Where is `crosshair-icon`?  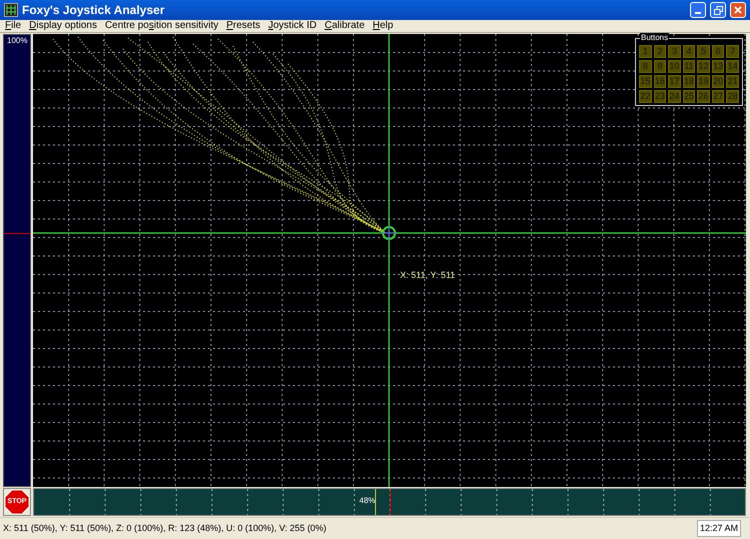 crosshair-icon is located at coordinates (389, 233).